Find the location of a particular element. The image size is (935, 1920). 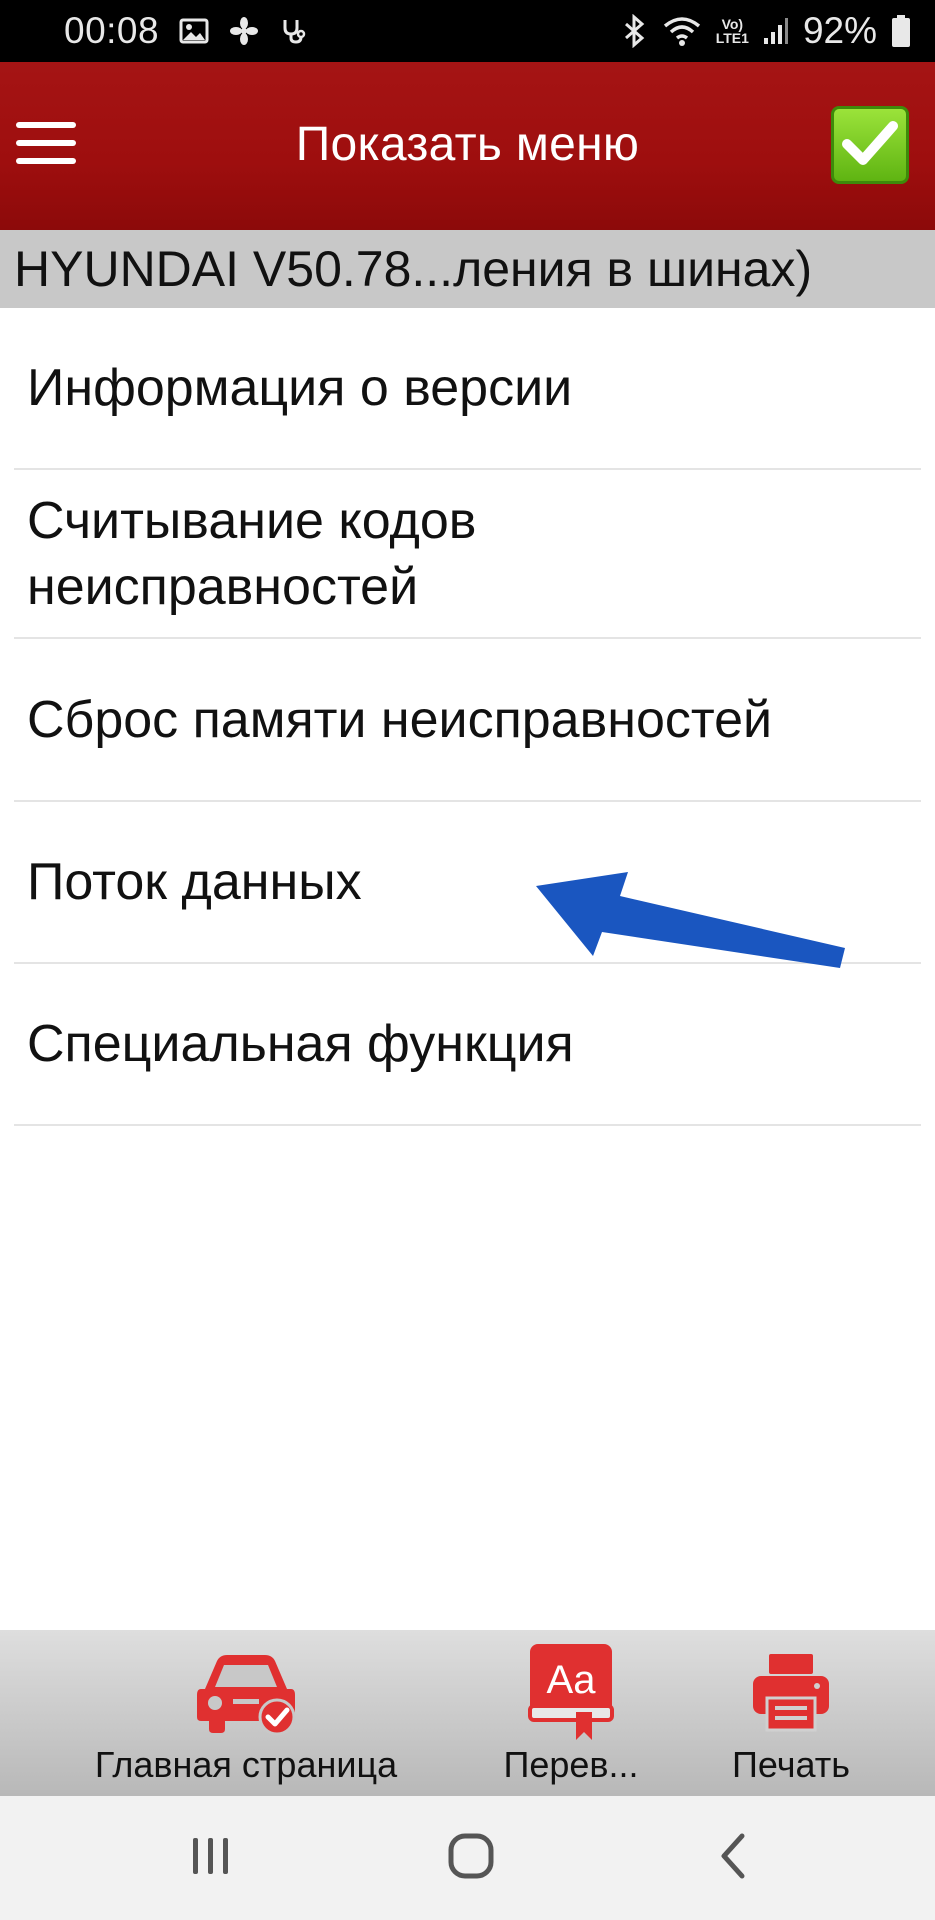

menu-item-special-function: Специальная функция is located at coordinates (467, 1045).